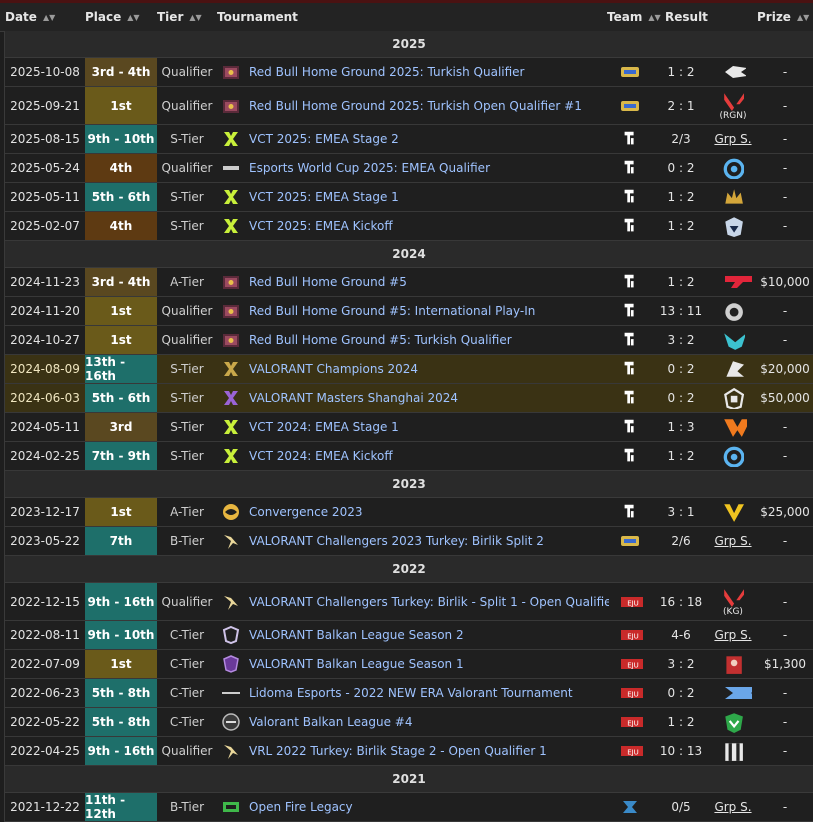 This screenshot has width=813, height=822. Describe the element at coordinates (231, 369) in the screenshot. I see `champions-icon` at that location.